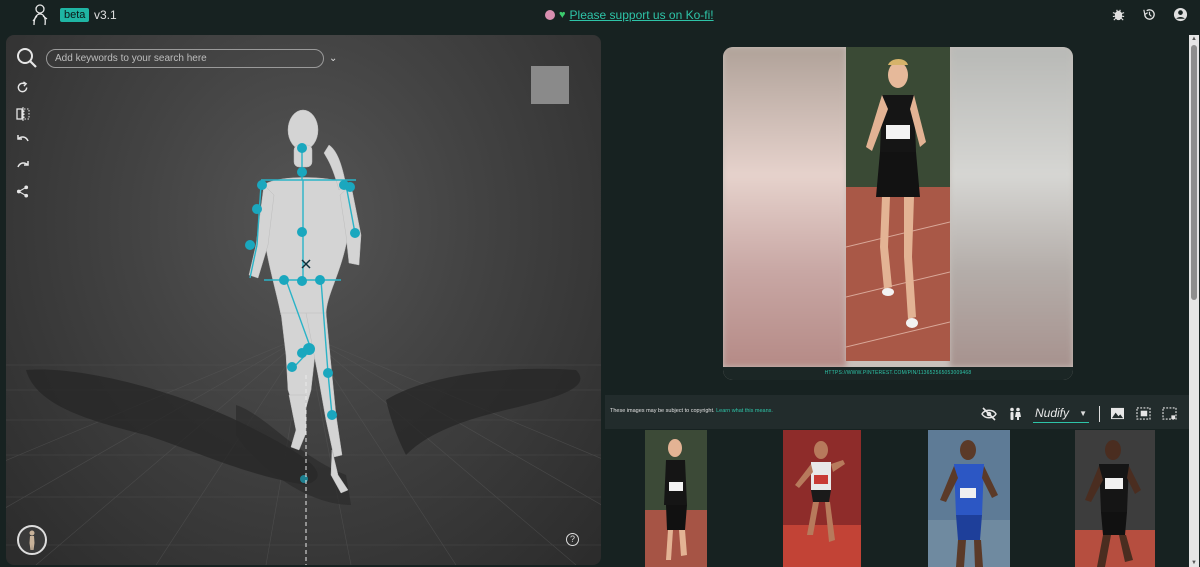  Describe the element at coordinates (642, 15) in the screenshot. I see `kofi-link: Please support us on Ko-fi!` at that location.